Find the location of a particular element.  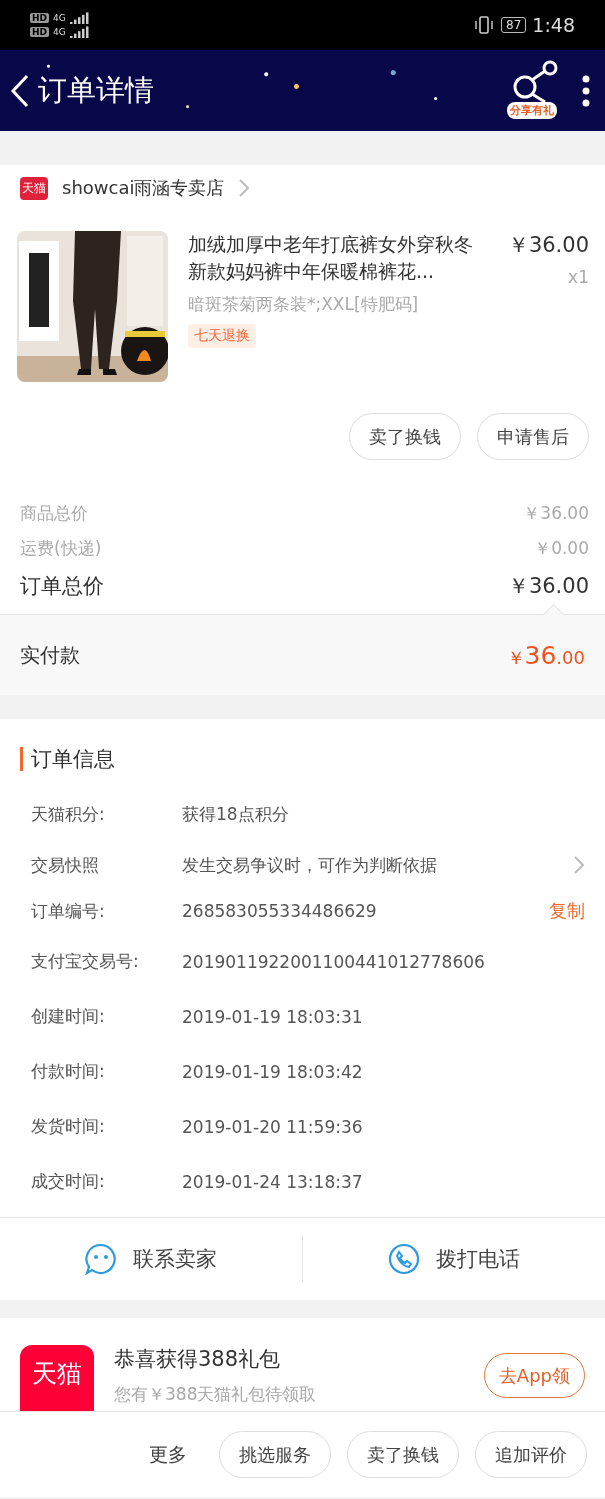

info-label: 订单编号: is located at coordinates (68, 911).